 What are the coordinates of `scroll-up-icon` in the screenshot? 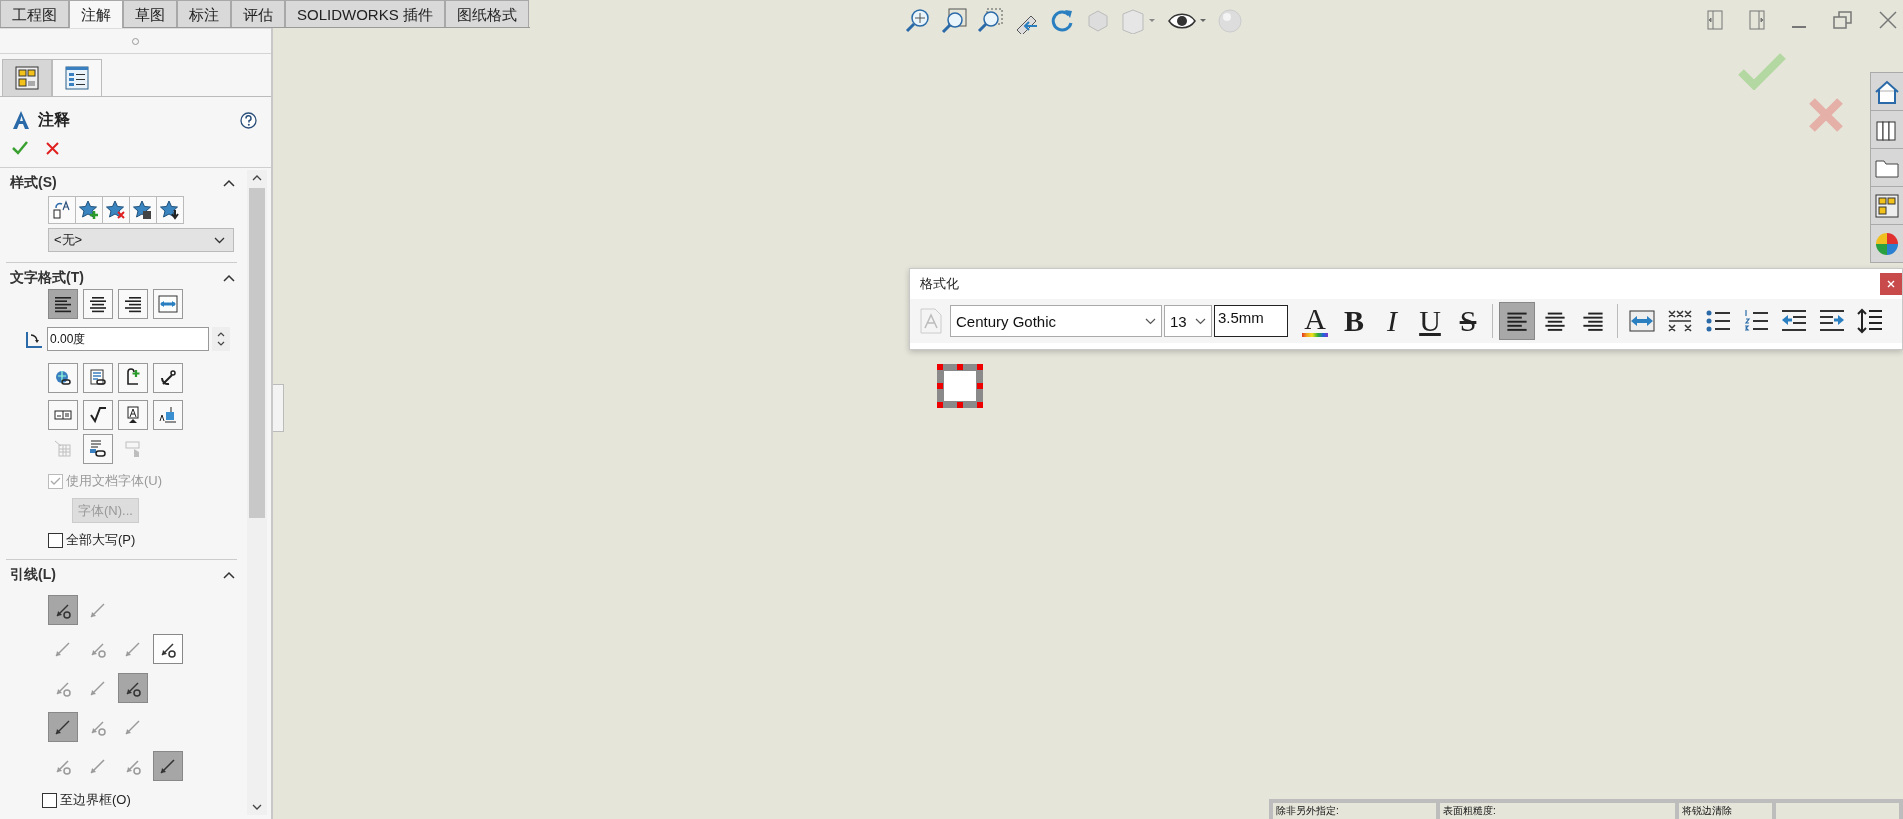 It's located at (257, 178).